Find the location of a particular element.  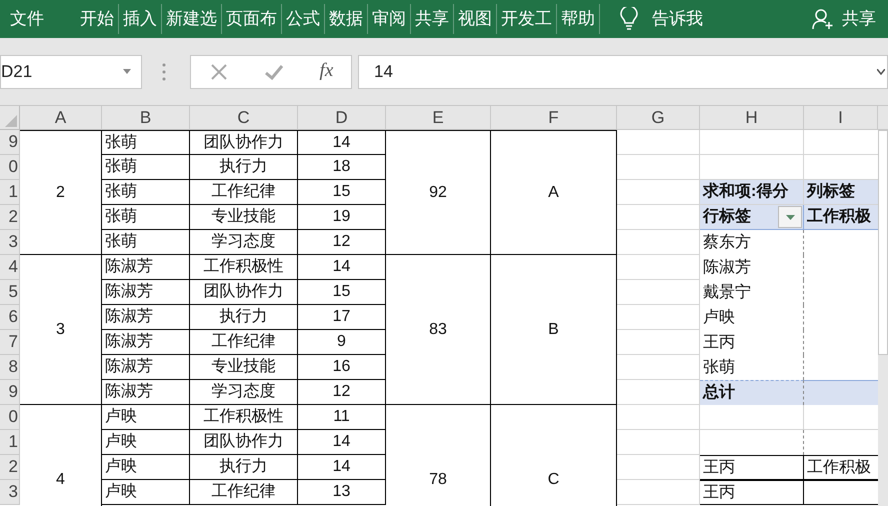

ribbon-tab: 公式 is located at coordinates (303, 19).